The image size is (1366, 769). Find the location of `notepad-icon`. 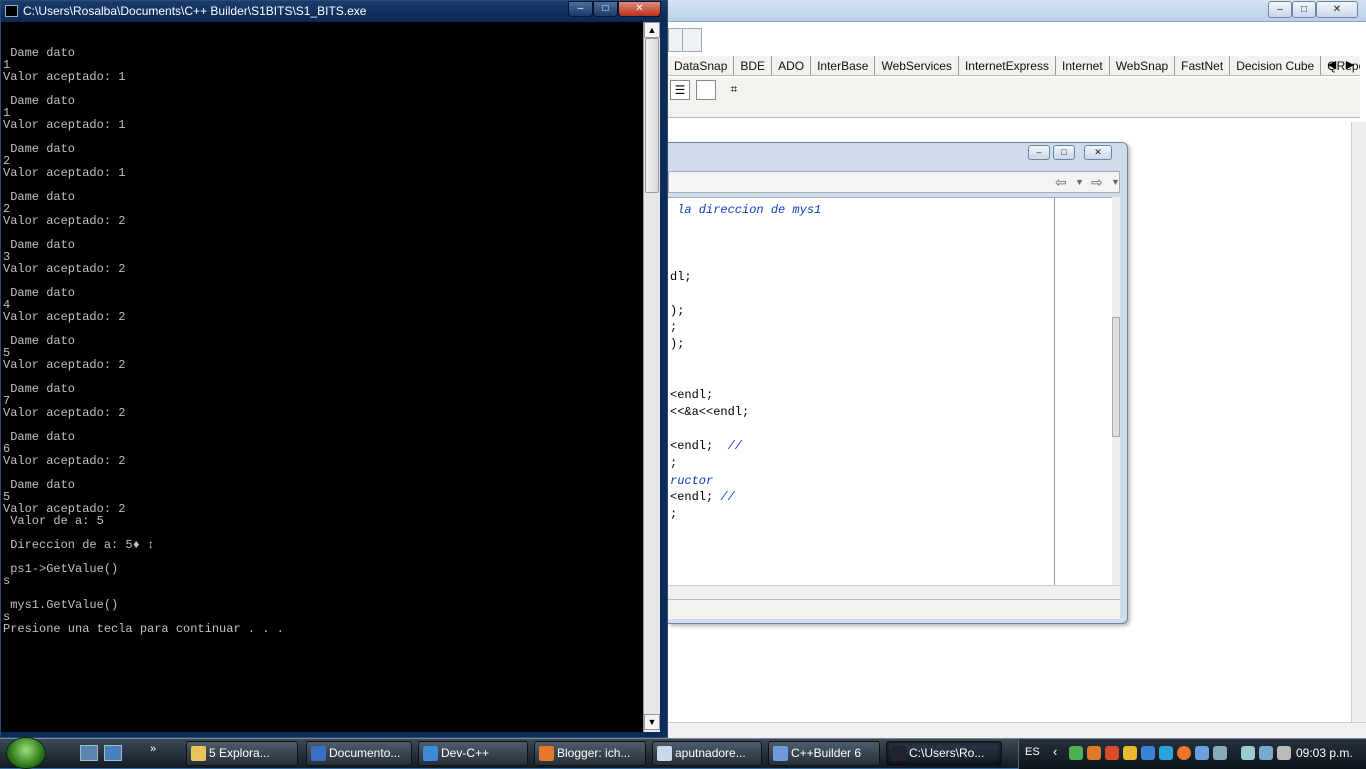

notepad-icon is located at coordinates (664, 753).